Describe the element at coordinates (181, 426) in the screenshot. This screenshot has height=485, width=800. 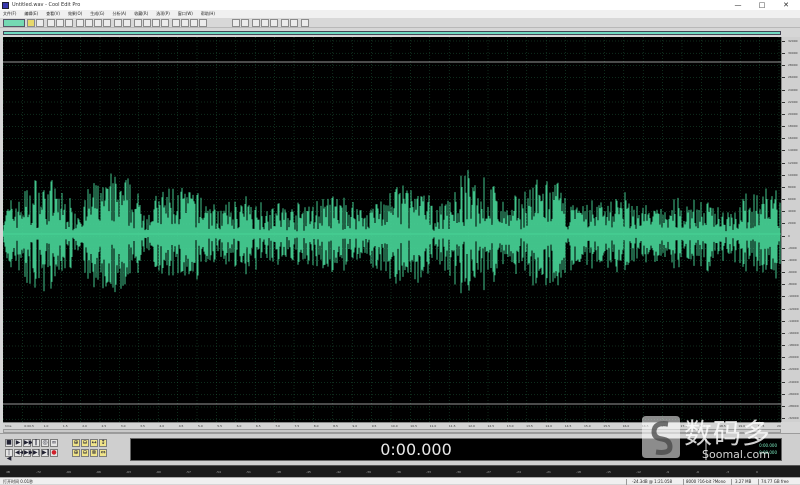
I see `time-ruler-label: 4.5` at that location.